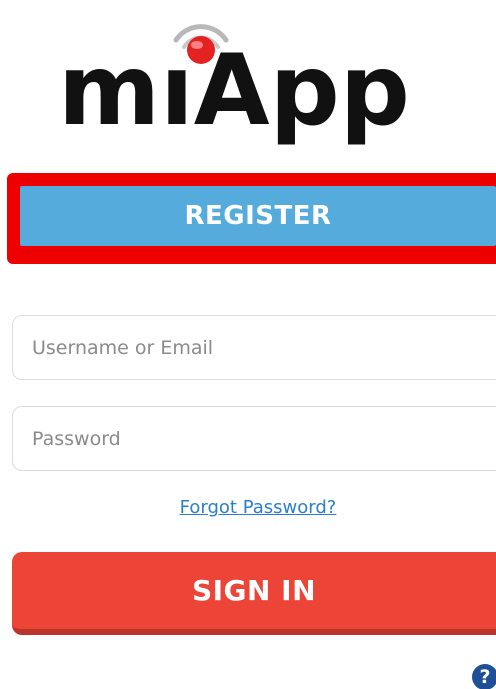 Image resolution: width=496 pixels, height=689 pixels. I want to click on logo-wordmark: mıApp, so click(234, 91).